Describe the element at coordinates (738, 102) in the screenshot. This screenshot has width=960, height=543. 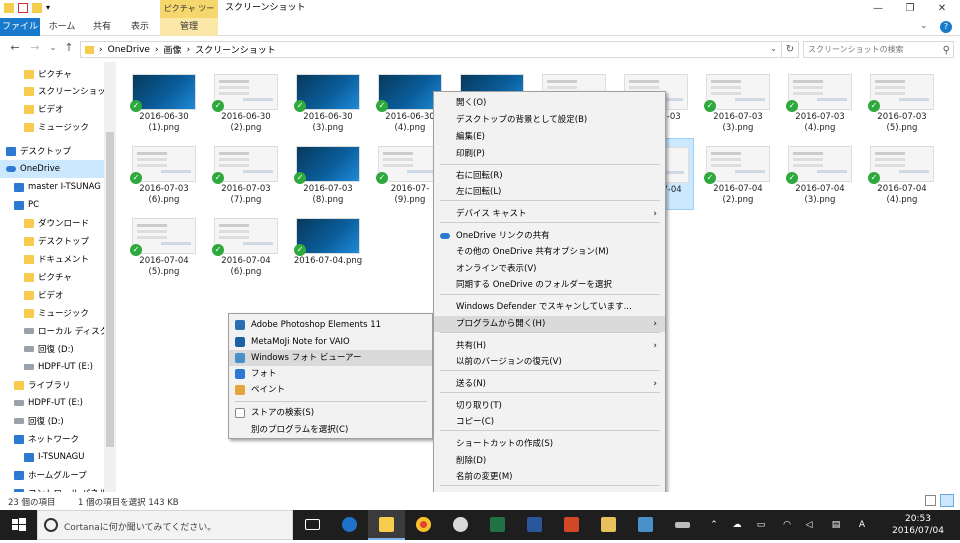
I see `file-item: ✓ 2016-07-03 (3).png` at that location.